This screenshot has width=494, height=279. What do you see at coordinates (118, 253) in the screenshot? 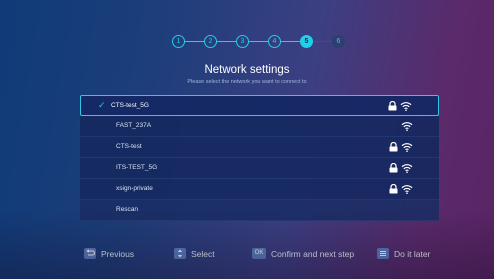
I see `previous-label: Previous` at bounding box center [118, 253].